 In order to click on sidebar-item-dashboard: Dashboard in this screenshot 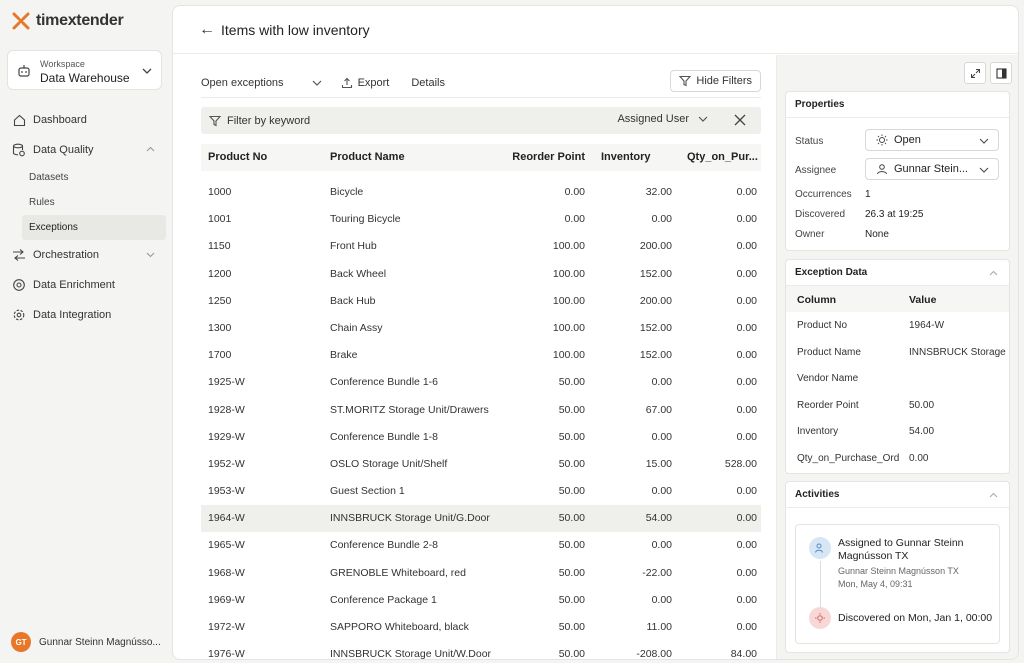, I will do `click(86, 120)`.